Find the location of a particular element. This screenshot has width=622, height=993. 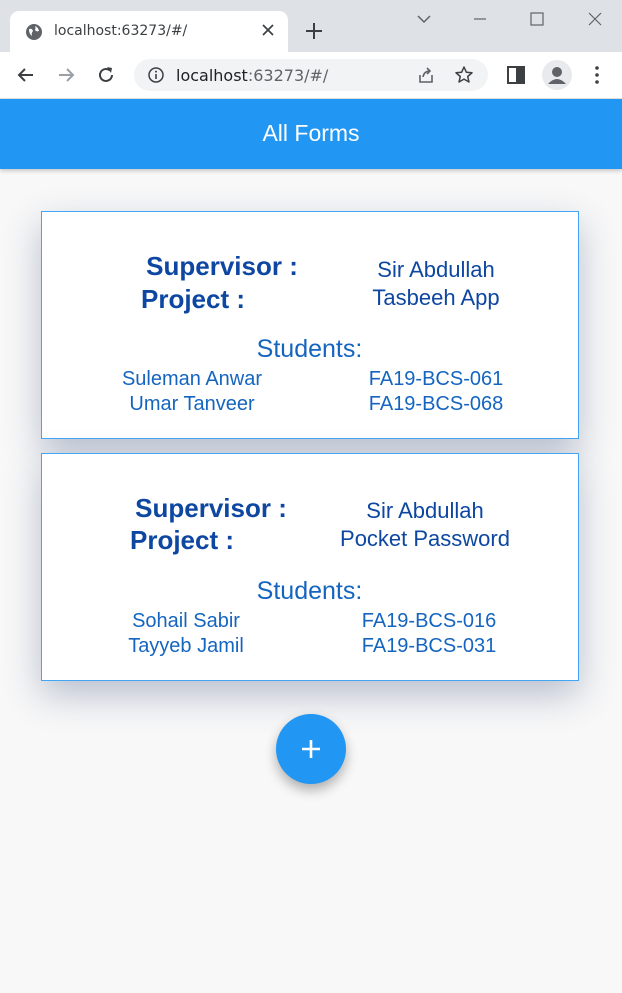

url-text: localhost:63273/#/ is located at coordinates (252, 75).